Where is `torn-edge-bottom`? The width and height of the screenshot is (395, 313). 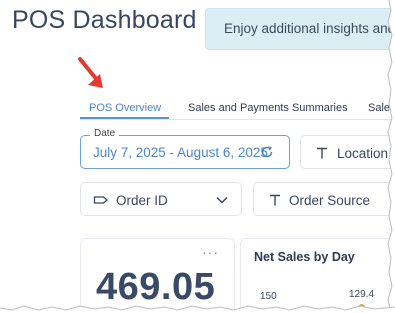
torn-edge-bottom is located at coordinates (197, 309).